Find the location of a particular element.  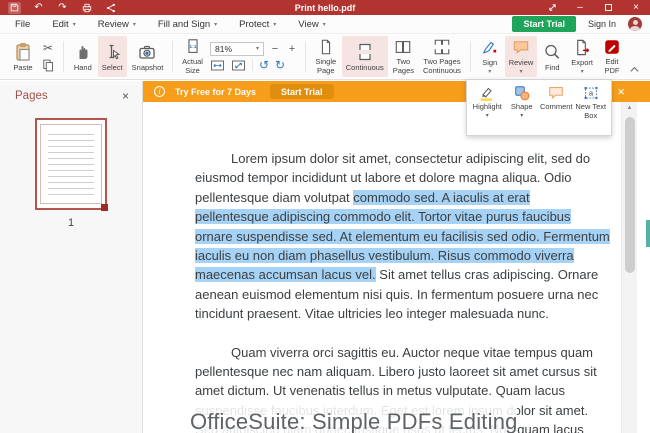

banner-start-trial-button: Start Trial is located at coordinates (302, 91).